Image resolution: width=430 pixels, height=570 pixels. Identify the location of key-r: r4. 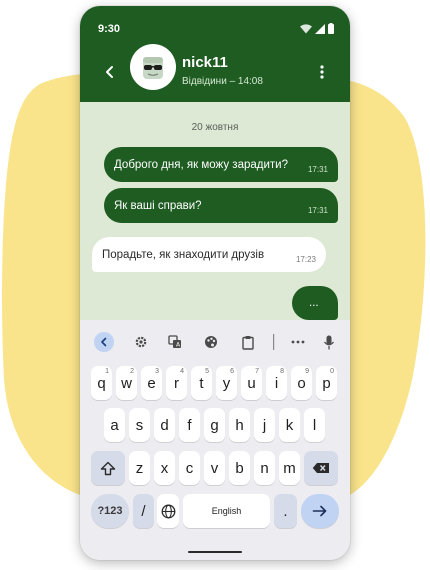
(176, 383).